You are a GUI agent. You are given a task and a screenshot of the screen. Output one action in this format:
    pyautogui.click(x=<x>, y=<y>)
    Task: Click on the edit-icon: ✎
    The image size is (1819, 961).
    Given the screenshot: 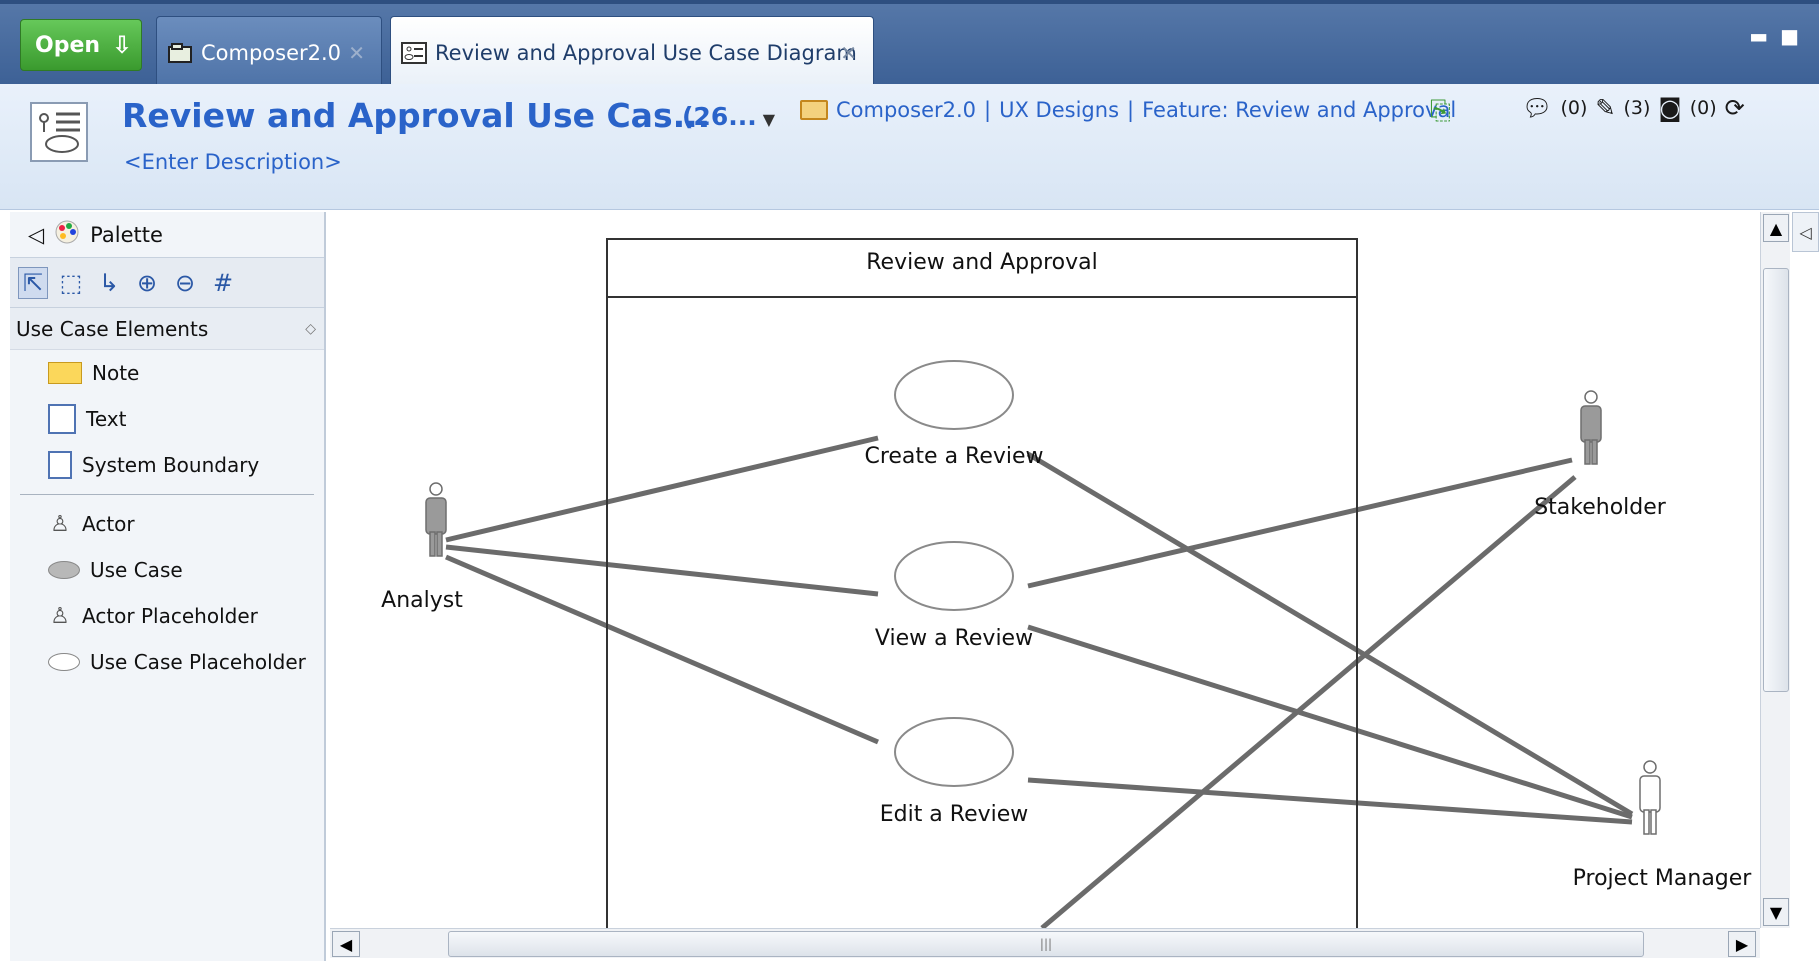 What is the action you would take?
    pyautogui.click(x=1605, y=108)
    